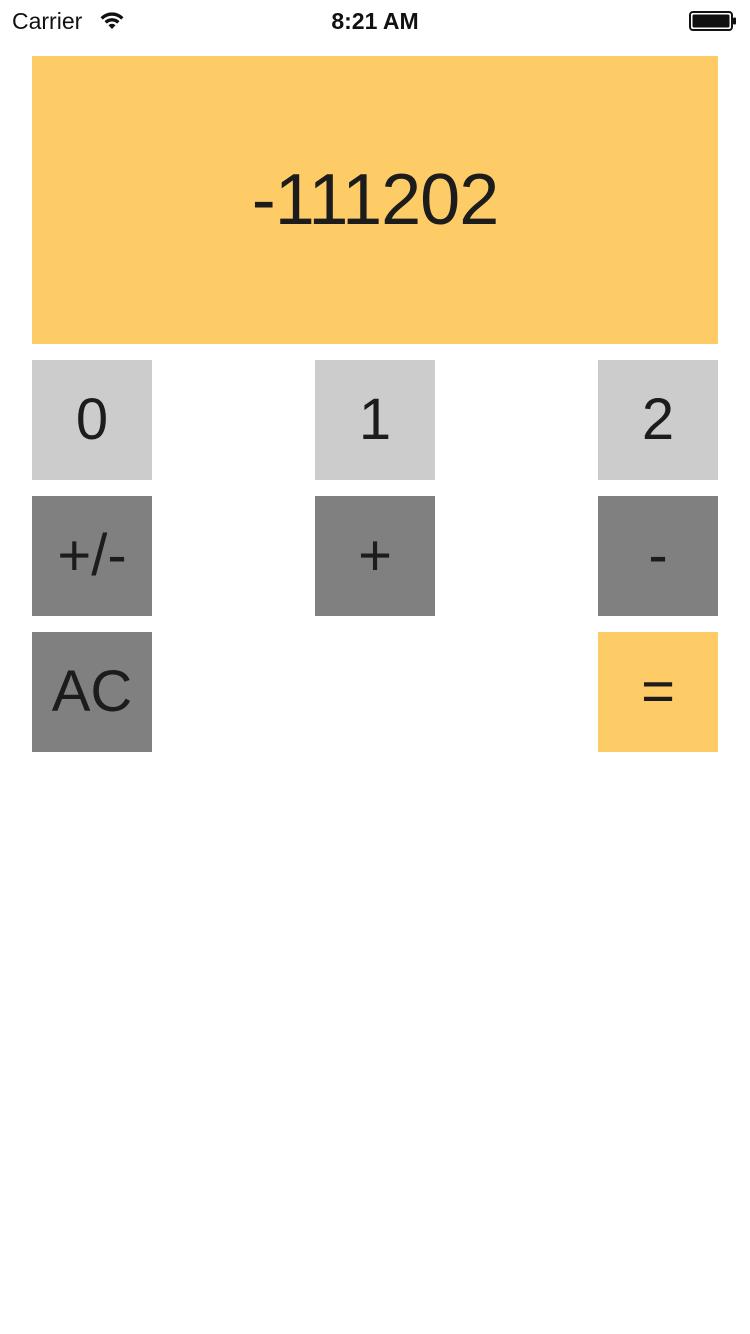 The width and height of the screenshot is (750, 1334). Describe the element at coordinates (375, 556) in the screenshot. I see `plus-button: +` at that location.